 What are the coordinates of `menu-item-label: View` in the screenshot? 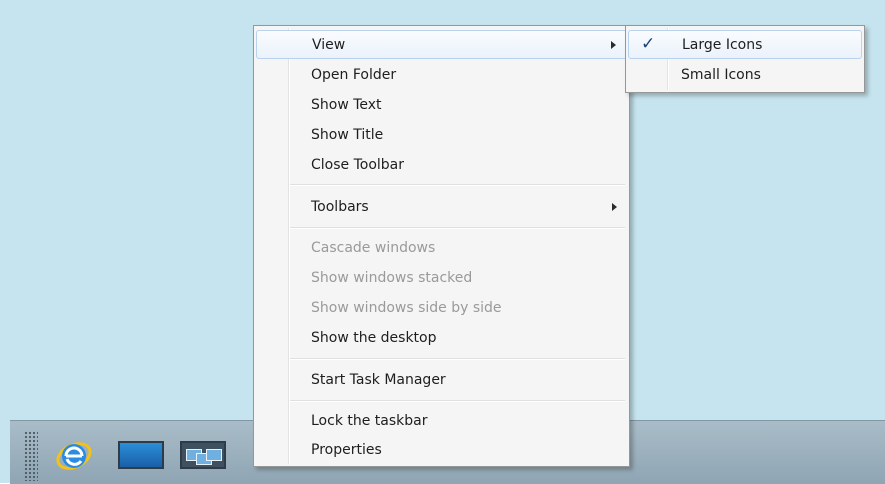 It's located at (329, 44).